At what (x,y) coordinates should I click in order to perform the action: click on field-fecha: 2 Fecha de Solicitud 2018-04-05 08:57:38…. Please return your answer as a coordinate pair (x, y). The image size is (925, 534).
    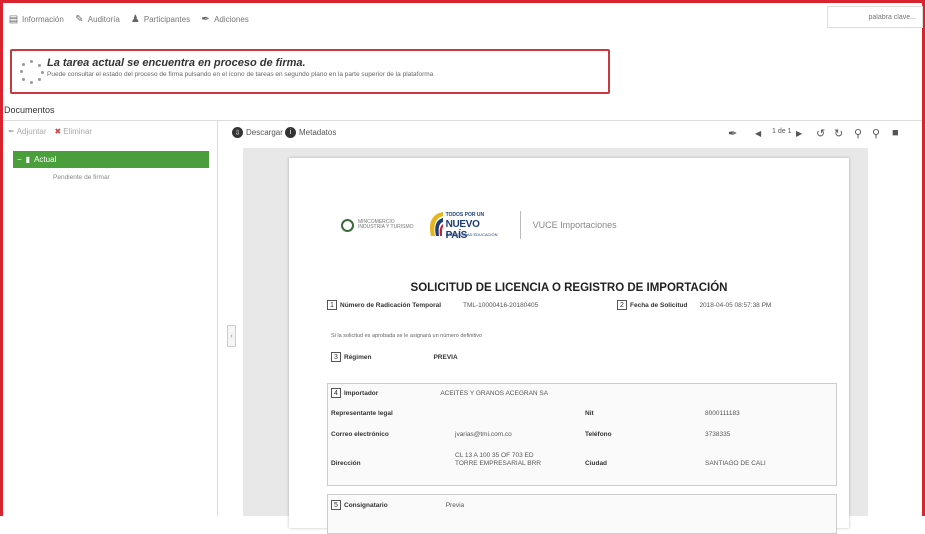
    Looking at the image, I should click on (694, 305).